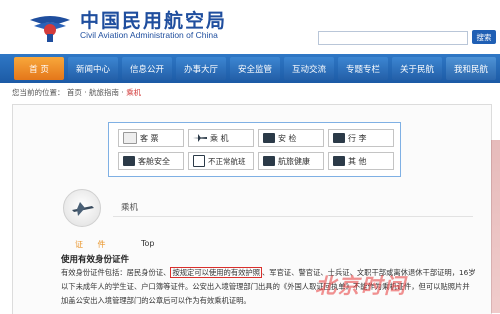  What do you see at coordinates (130, 208) in the screenshot?
I see `section-title: 乘机` at bounding box center [130, 208].